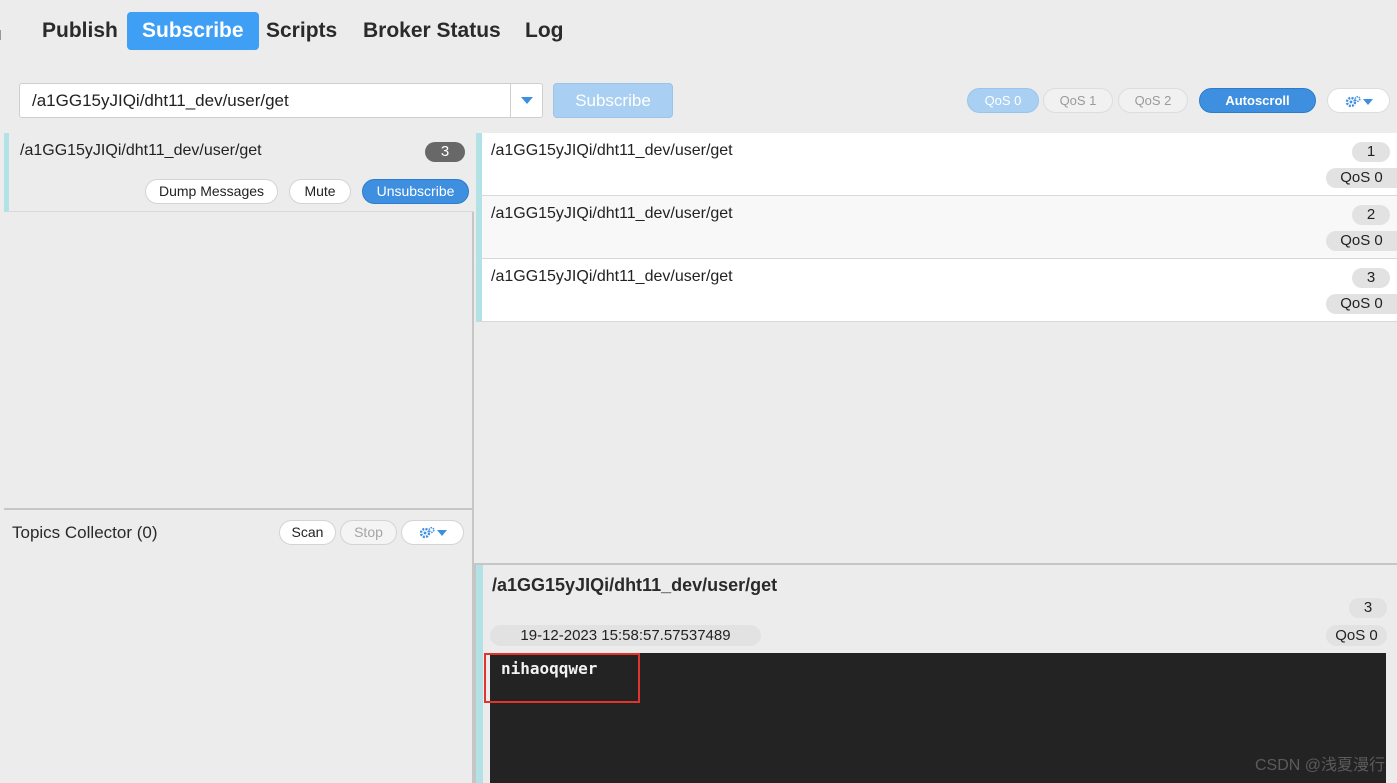 The image size is (1397, 783). I want to click on unsubscribe-button: Unsubscribe, so click(415, 191).